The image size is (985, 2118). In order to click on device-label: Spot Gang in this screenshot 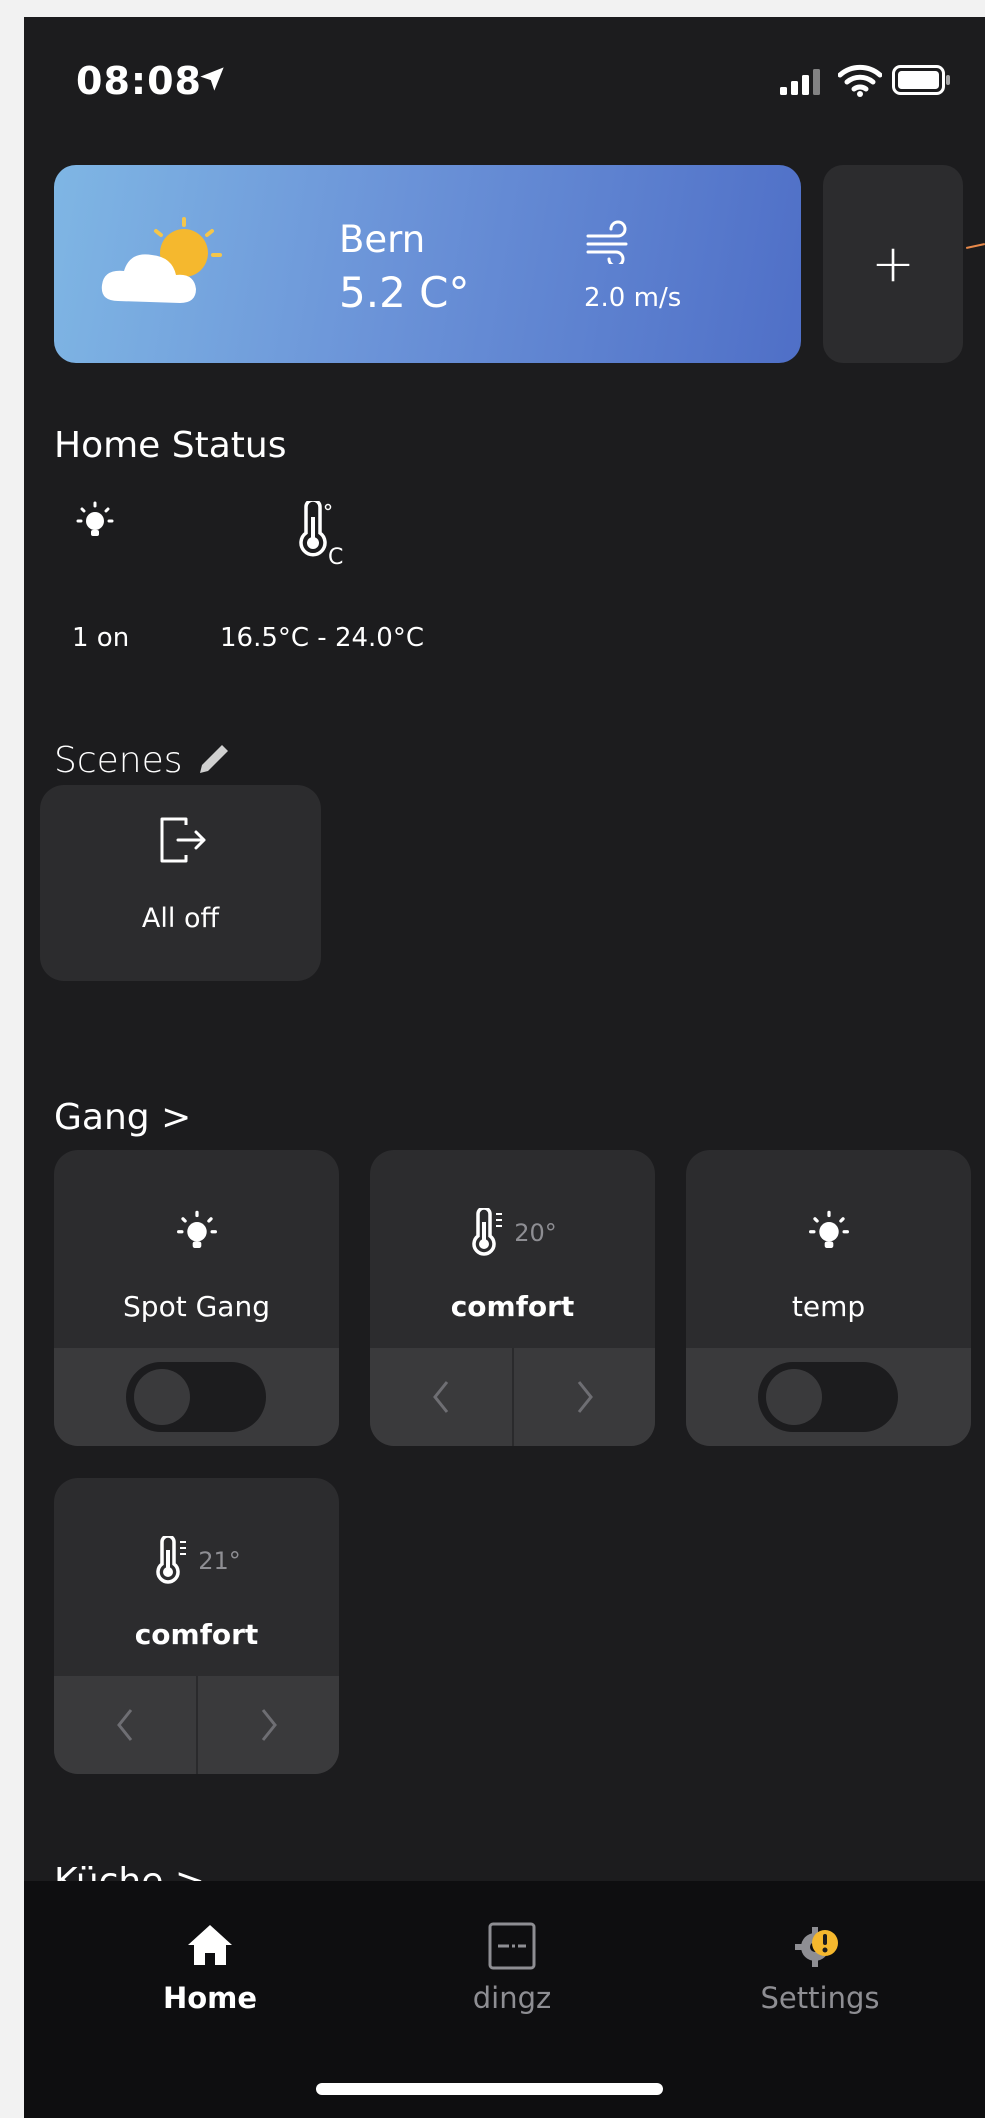, I will do `click(196, 1306)`.